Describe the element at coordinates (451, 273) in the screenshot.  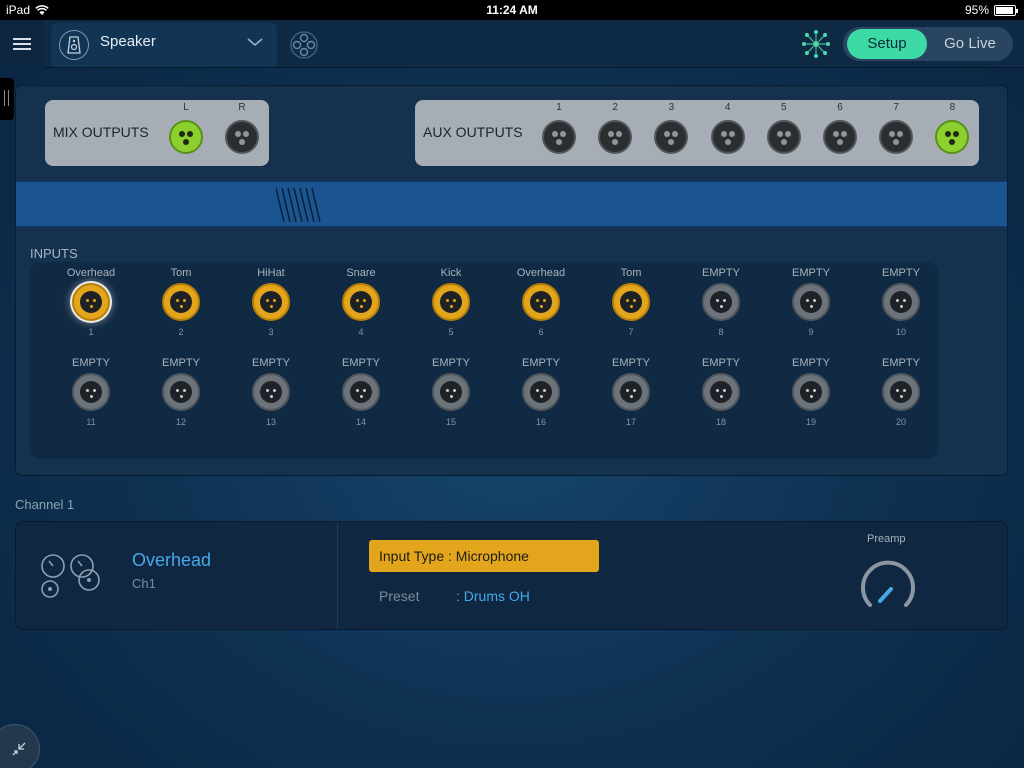
I see `input-name: Kick` at that location.